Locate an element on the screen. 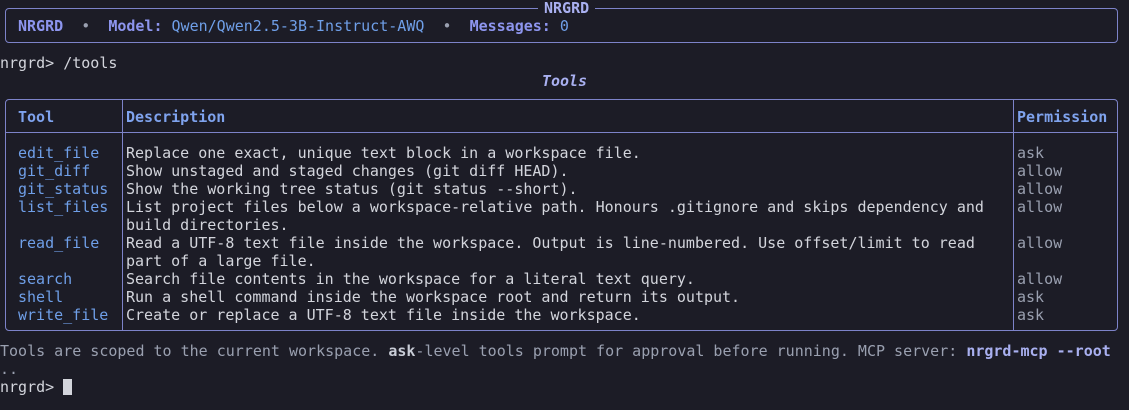 The image size is (1129, 410). header-divider is located at coordinates (561, 132).